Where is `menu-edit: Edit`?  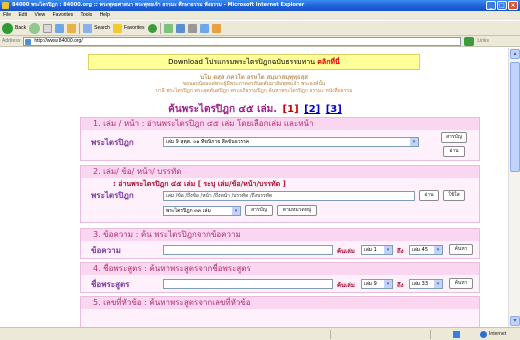
menu-edit: Edit is located at coordinates (22, 15).